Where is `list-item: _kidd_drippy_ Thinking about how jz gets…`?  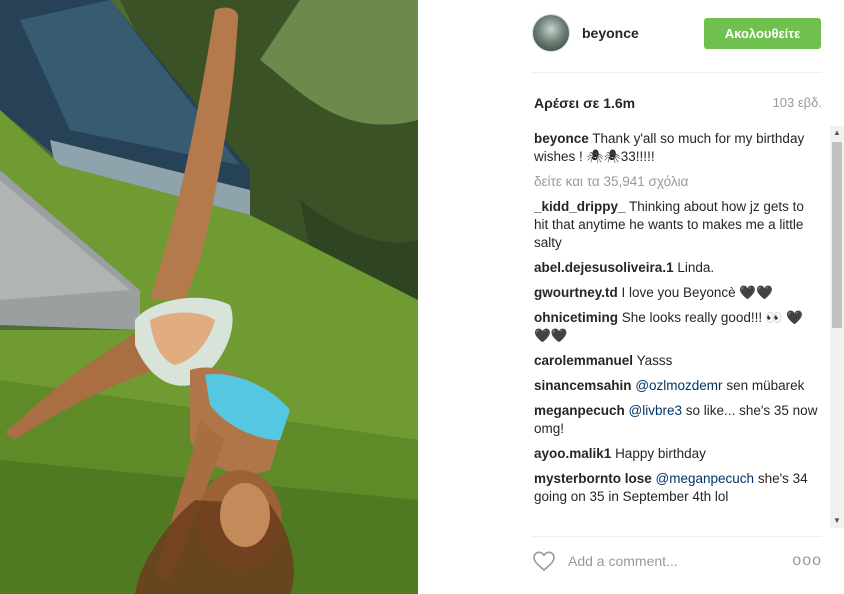
list-item: _kidd_drippy_ Thinking about how jz gets… is located at coordinates (677, 225).